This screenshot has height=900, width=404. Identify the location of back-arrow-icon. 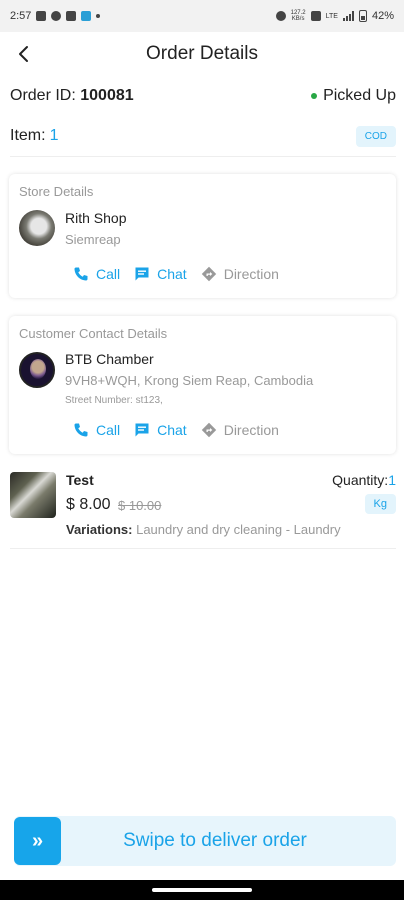
(23, 54).